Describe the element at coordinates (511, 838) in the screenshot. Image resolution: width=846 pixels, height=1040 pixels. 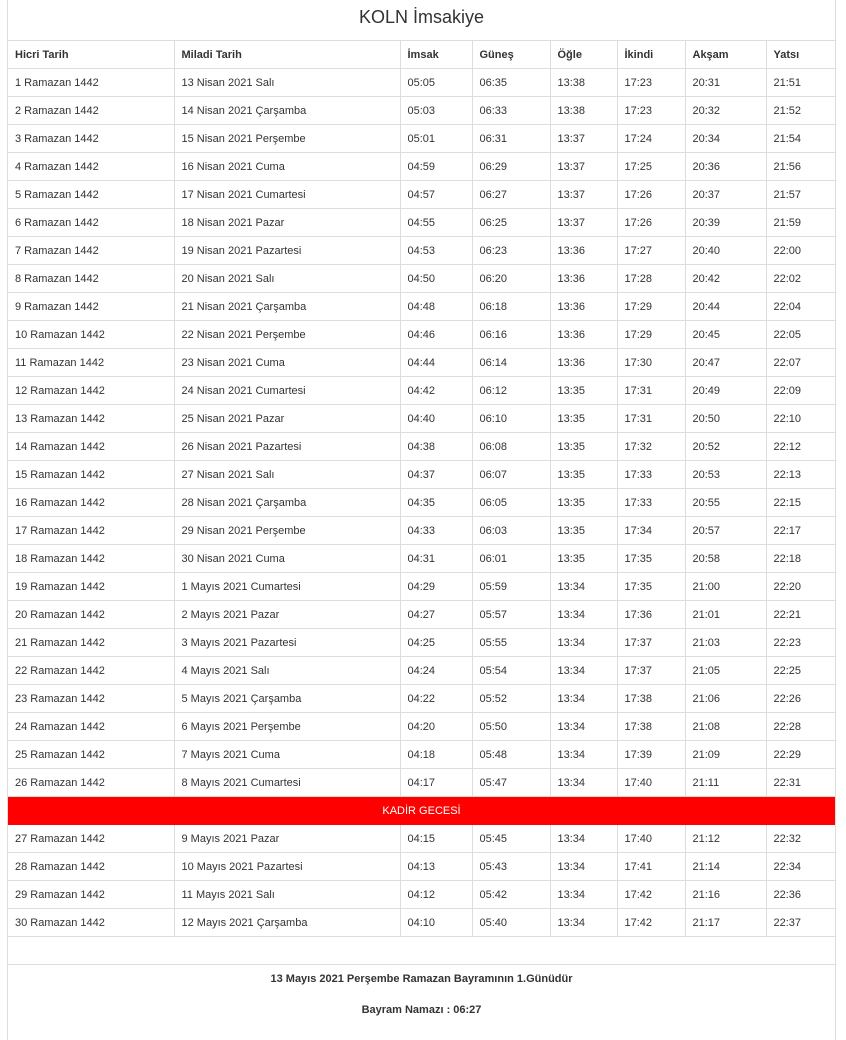
I see `cell-gunes: 05:45` at that location.